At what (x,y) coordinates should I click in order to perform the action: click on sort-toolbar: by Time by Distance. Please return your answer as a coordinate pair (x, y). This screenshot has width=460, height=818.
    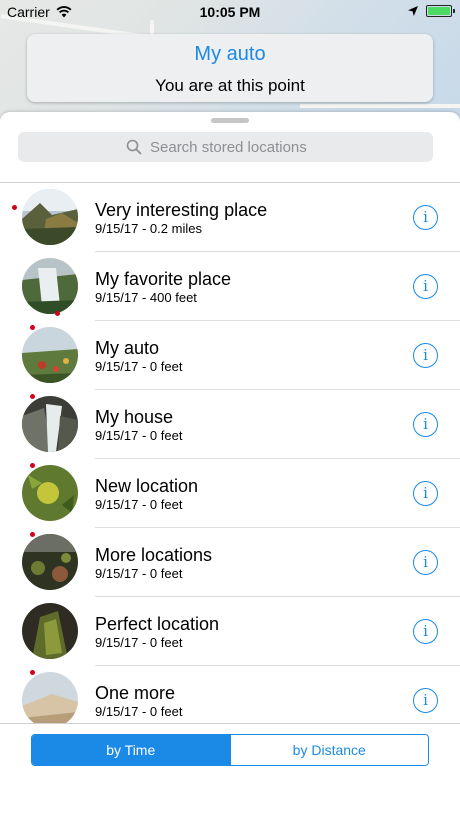
    Looking at the image, I should click on (230, 770).